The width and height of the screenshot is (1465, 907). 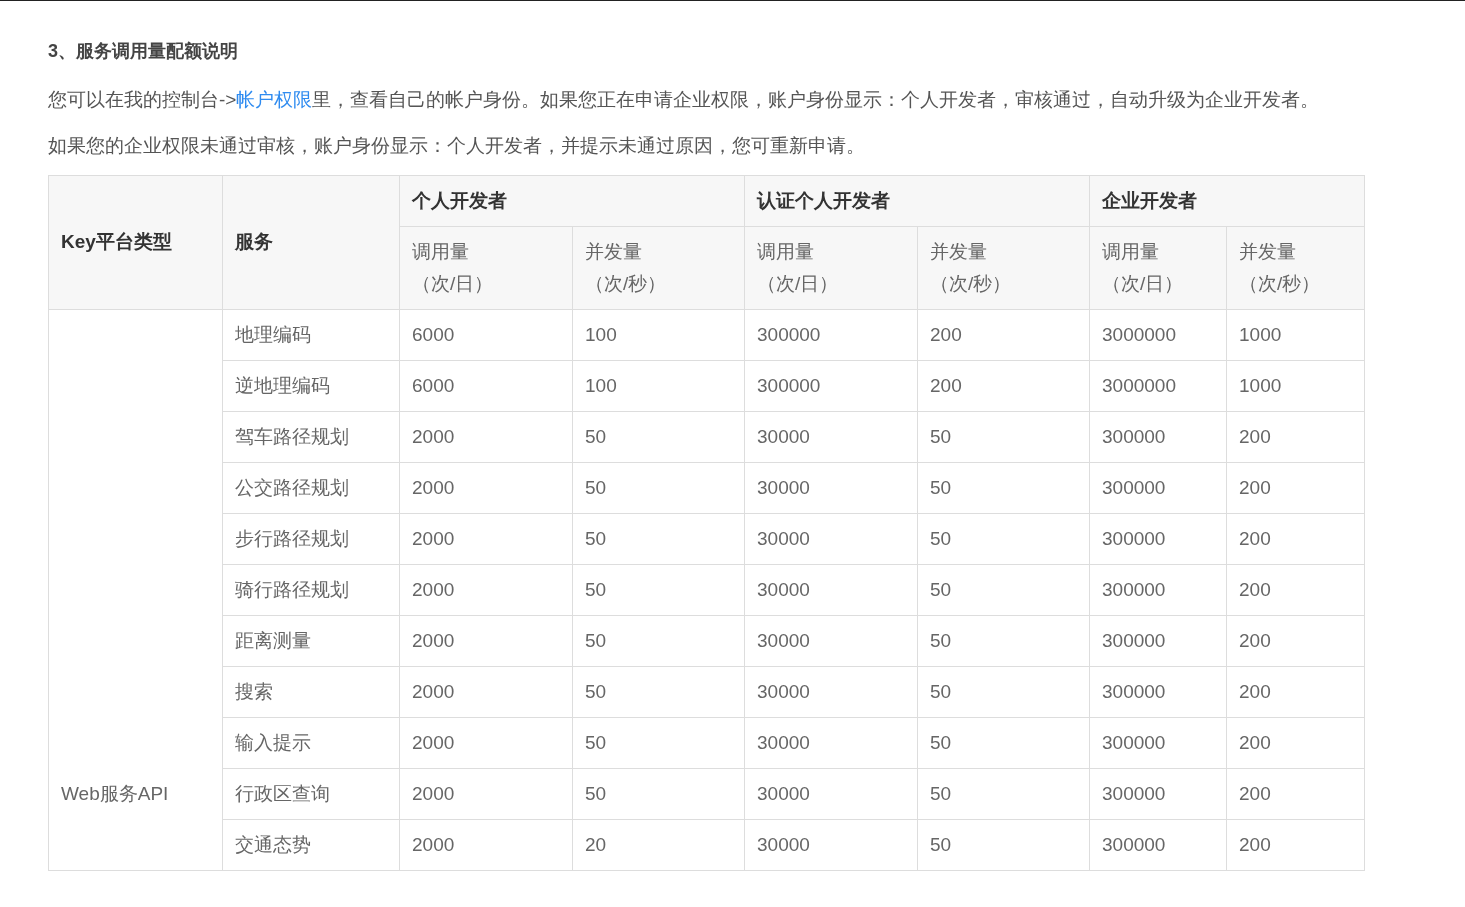 What do you see at coordinates (311, 794) in the screenshot?
I see `table-cell: 行政区查询` at bounding box center [311, 794].